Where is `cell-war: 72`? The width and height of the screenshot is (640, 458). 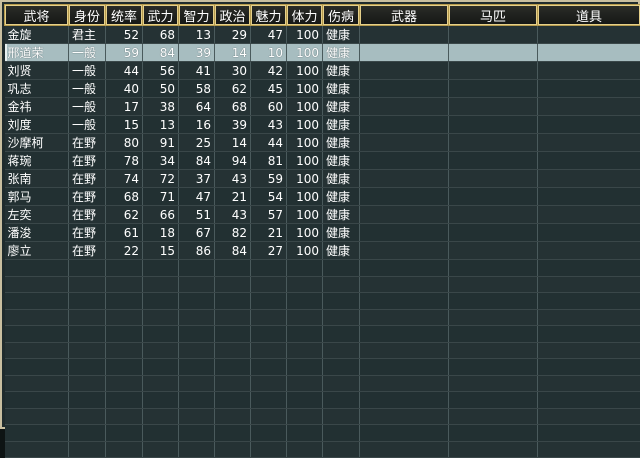 cell-war: 72 is located at coordinates (161, 179).